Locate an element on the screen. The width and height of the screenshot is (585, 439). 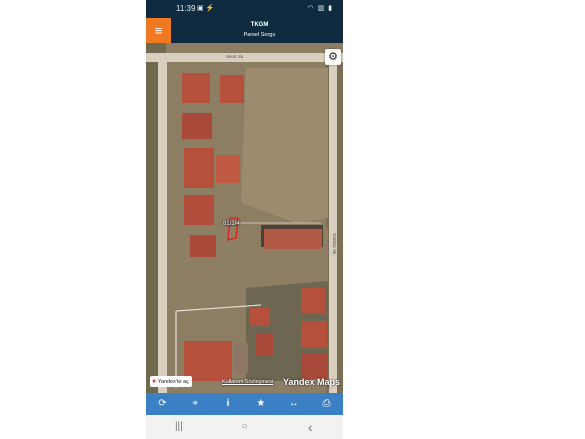
star-icon: ★ is located at coordinates (261, 403).